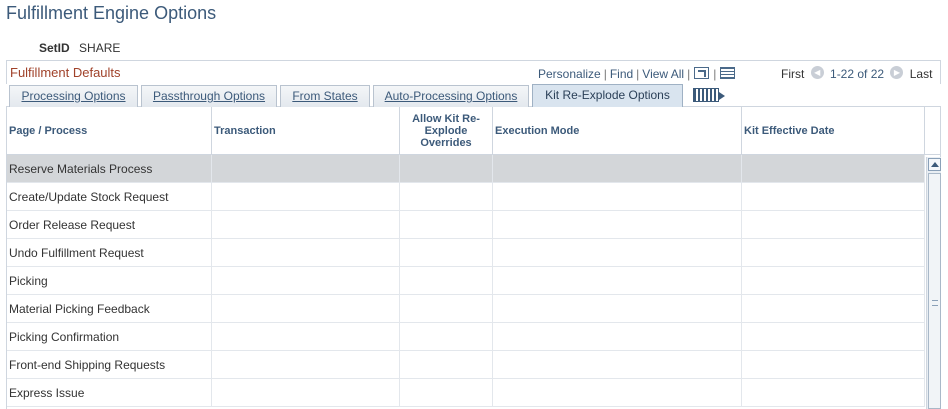 The width and height of the screenshot is (948, 409). I want to click on page-process-name: Undo Fulfillment Request, so click(76, 253).